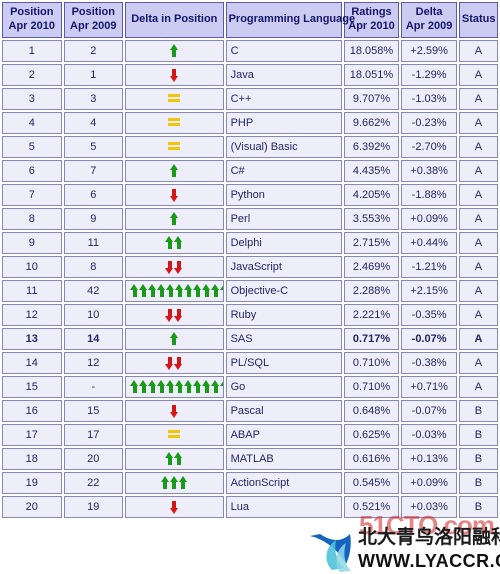 Image resolution: width=500 pixels, height=574 pixels. Describe the element at coordinates (93, 314) in the screenshot. I see `cell-position-2009: 10` at that location.